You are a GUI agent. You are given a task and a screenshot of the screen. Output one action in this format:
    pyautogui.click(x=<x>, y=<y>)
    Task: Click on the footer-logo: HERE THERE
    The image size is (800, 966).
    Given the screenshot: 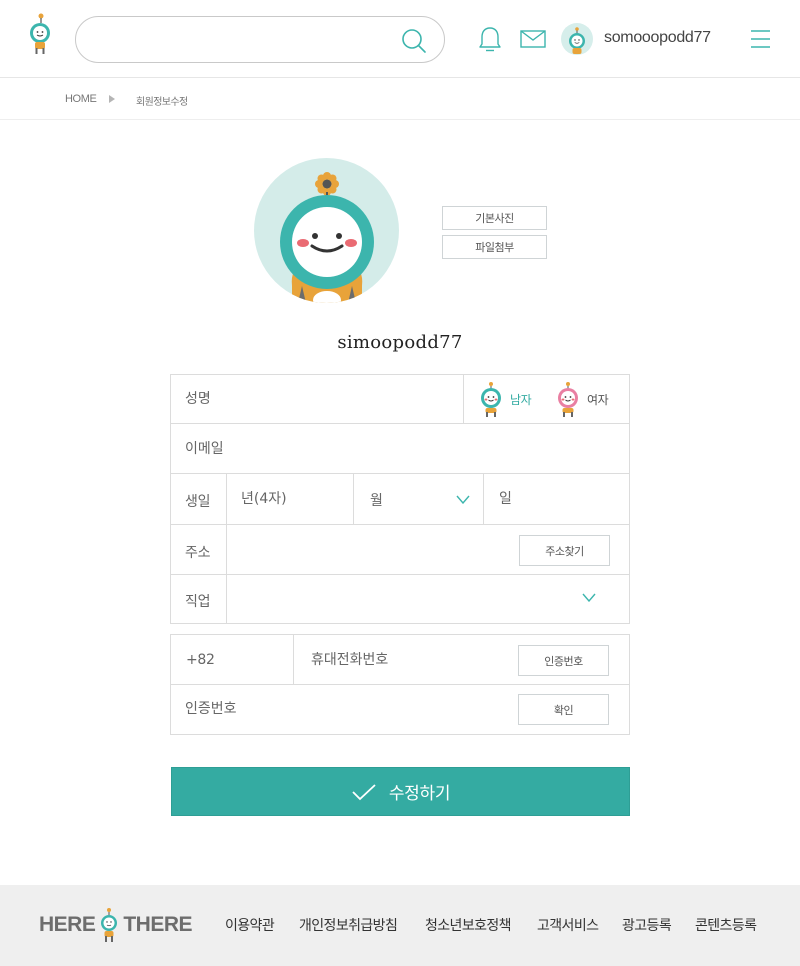 What is the action you would take?
    pyautogui.click(x=116, y=925)
    